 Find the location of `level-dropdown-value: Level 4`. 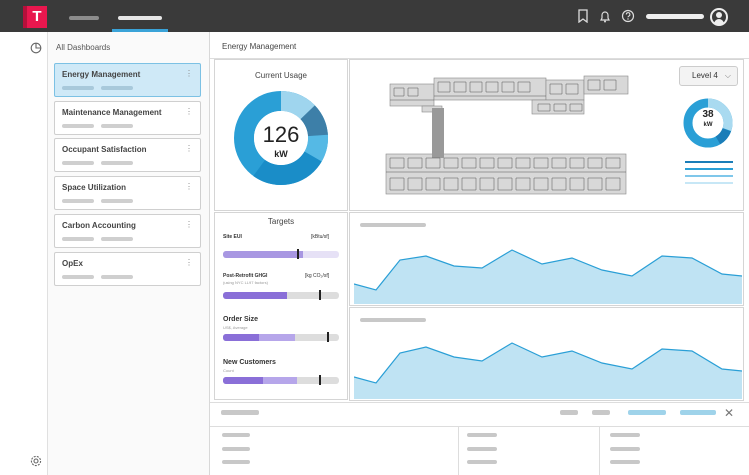

level-dropdown-value: Level 4 is located at coordinates (705, 75).